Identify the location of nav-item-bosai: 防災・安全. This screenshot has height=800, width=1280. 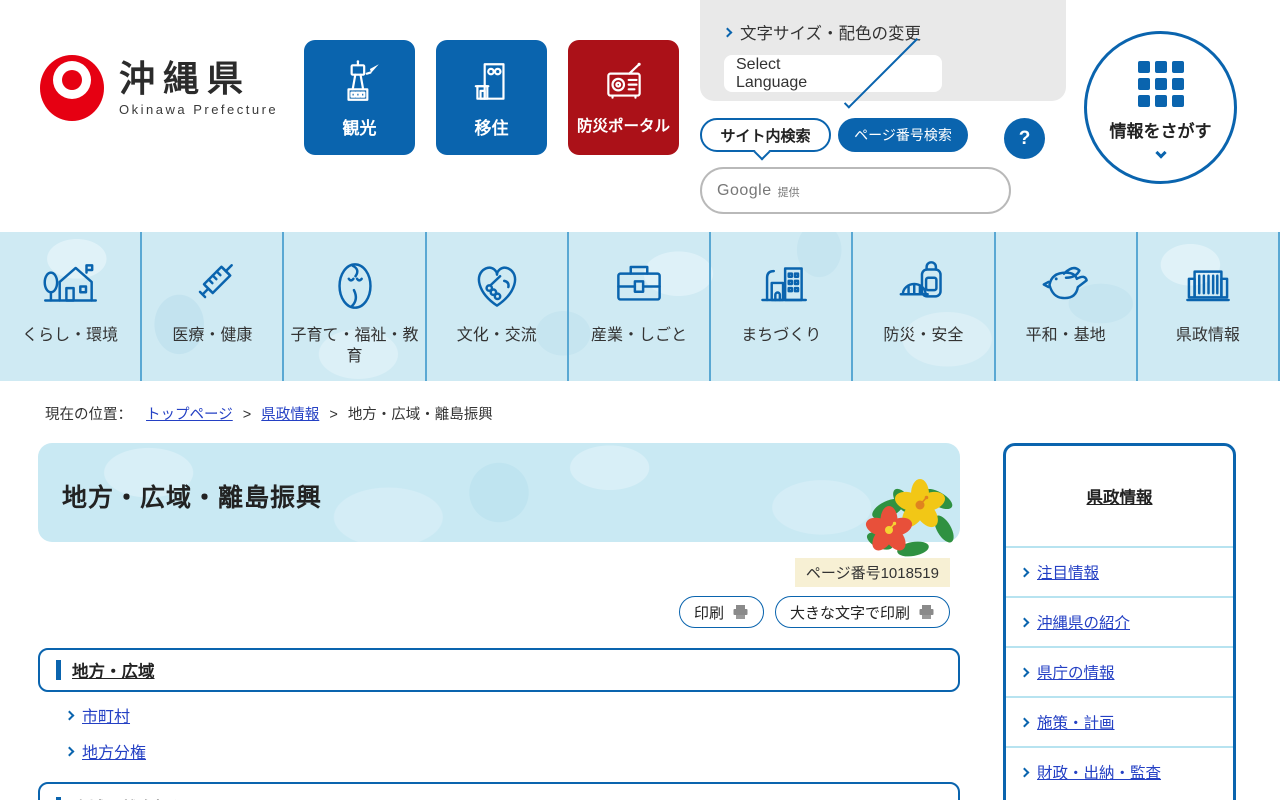
(924, 306).